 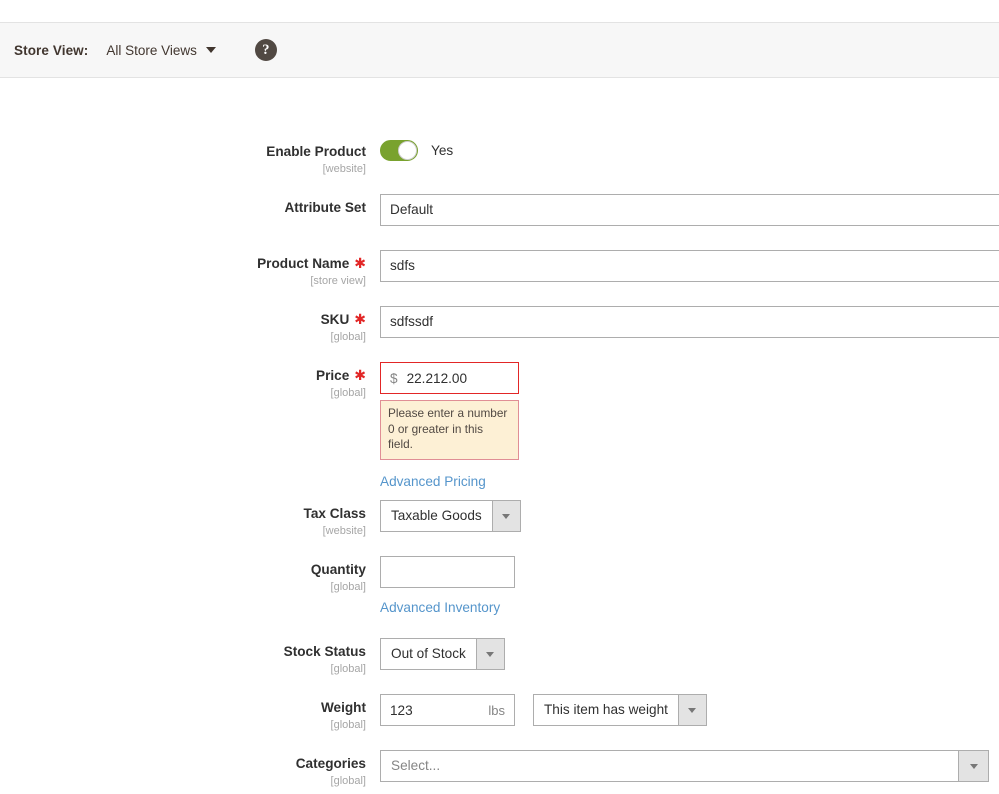 What do you see at coordinates (190, 381) in the screenshot?
I see `label-price: Price ✱ [global]` at bounding box center [190, 381].